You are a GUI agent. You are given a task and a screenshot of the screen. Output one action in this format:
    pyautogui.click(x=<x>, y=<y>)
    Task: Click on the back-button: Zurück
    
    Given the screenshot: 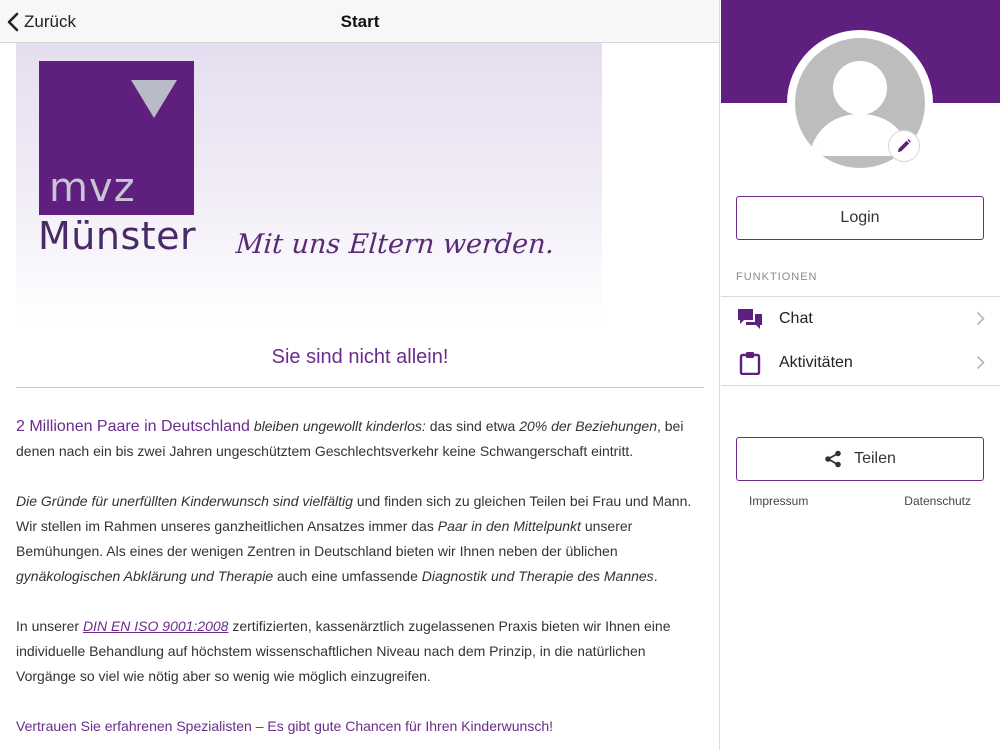 What is the action you would take?
    pyautogui.click(x=41, y=21)
    